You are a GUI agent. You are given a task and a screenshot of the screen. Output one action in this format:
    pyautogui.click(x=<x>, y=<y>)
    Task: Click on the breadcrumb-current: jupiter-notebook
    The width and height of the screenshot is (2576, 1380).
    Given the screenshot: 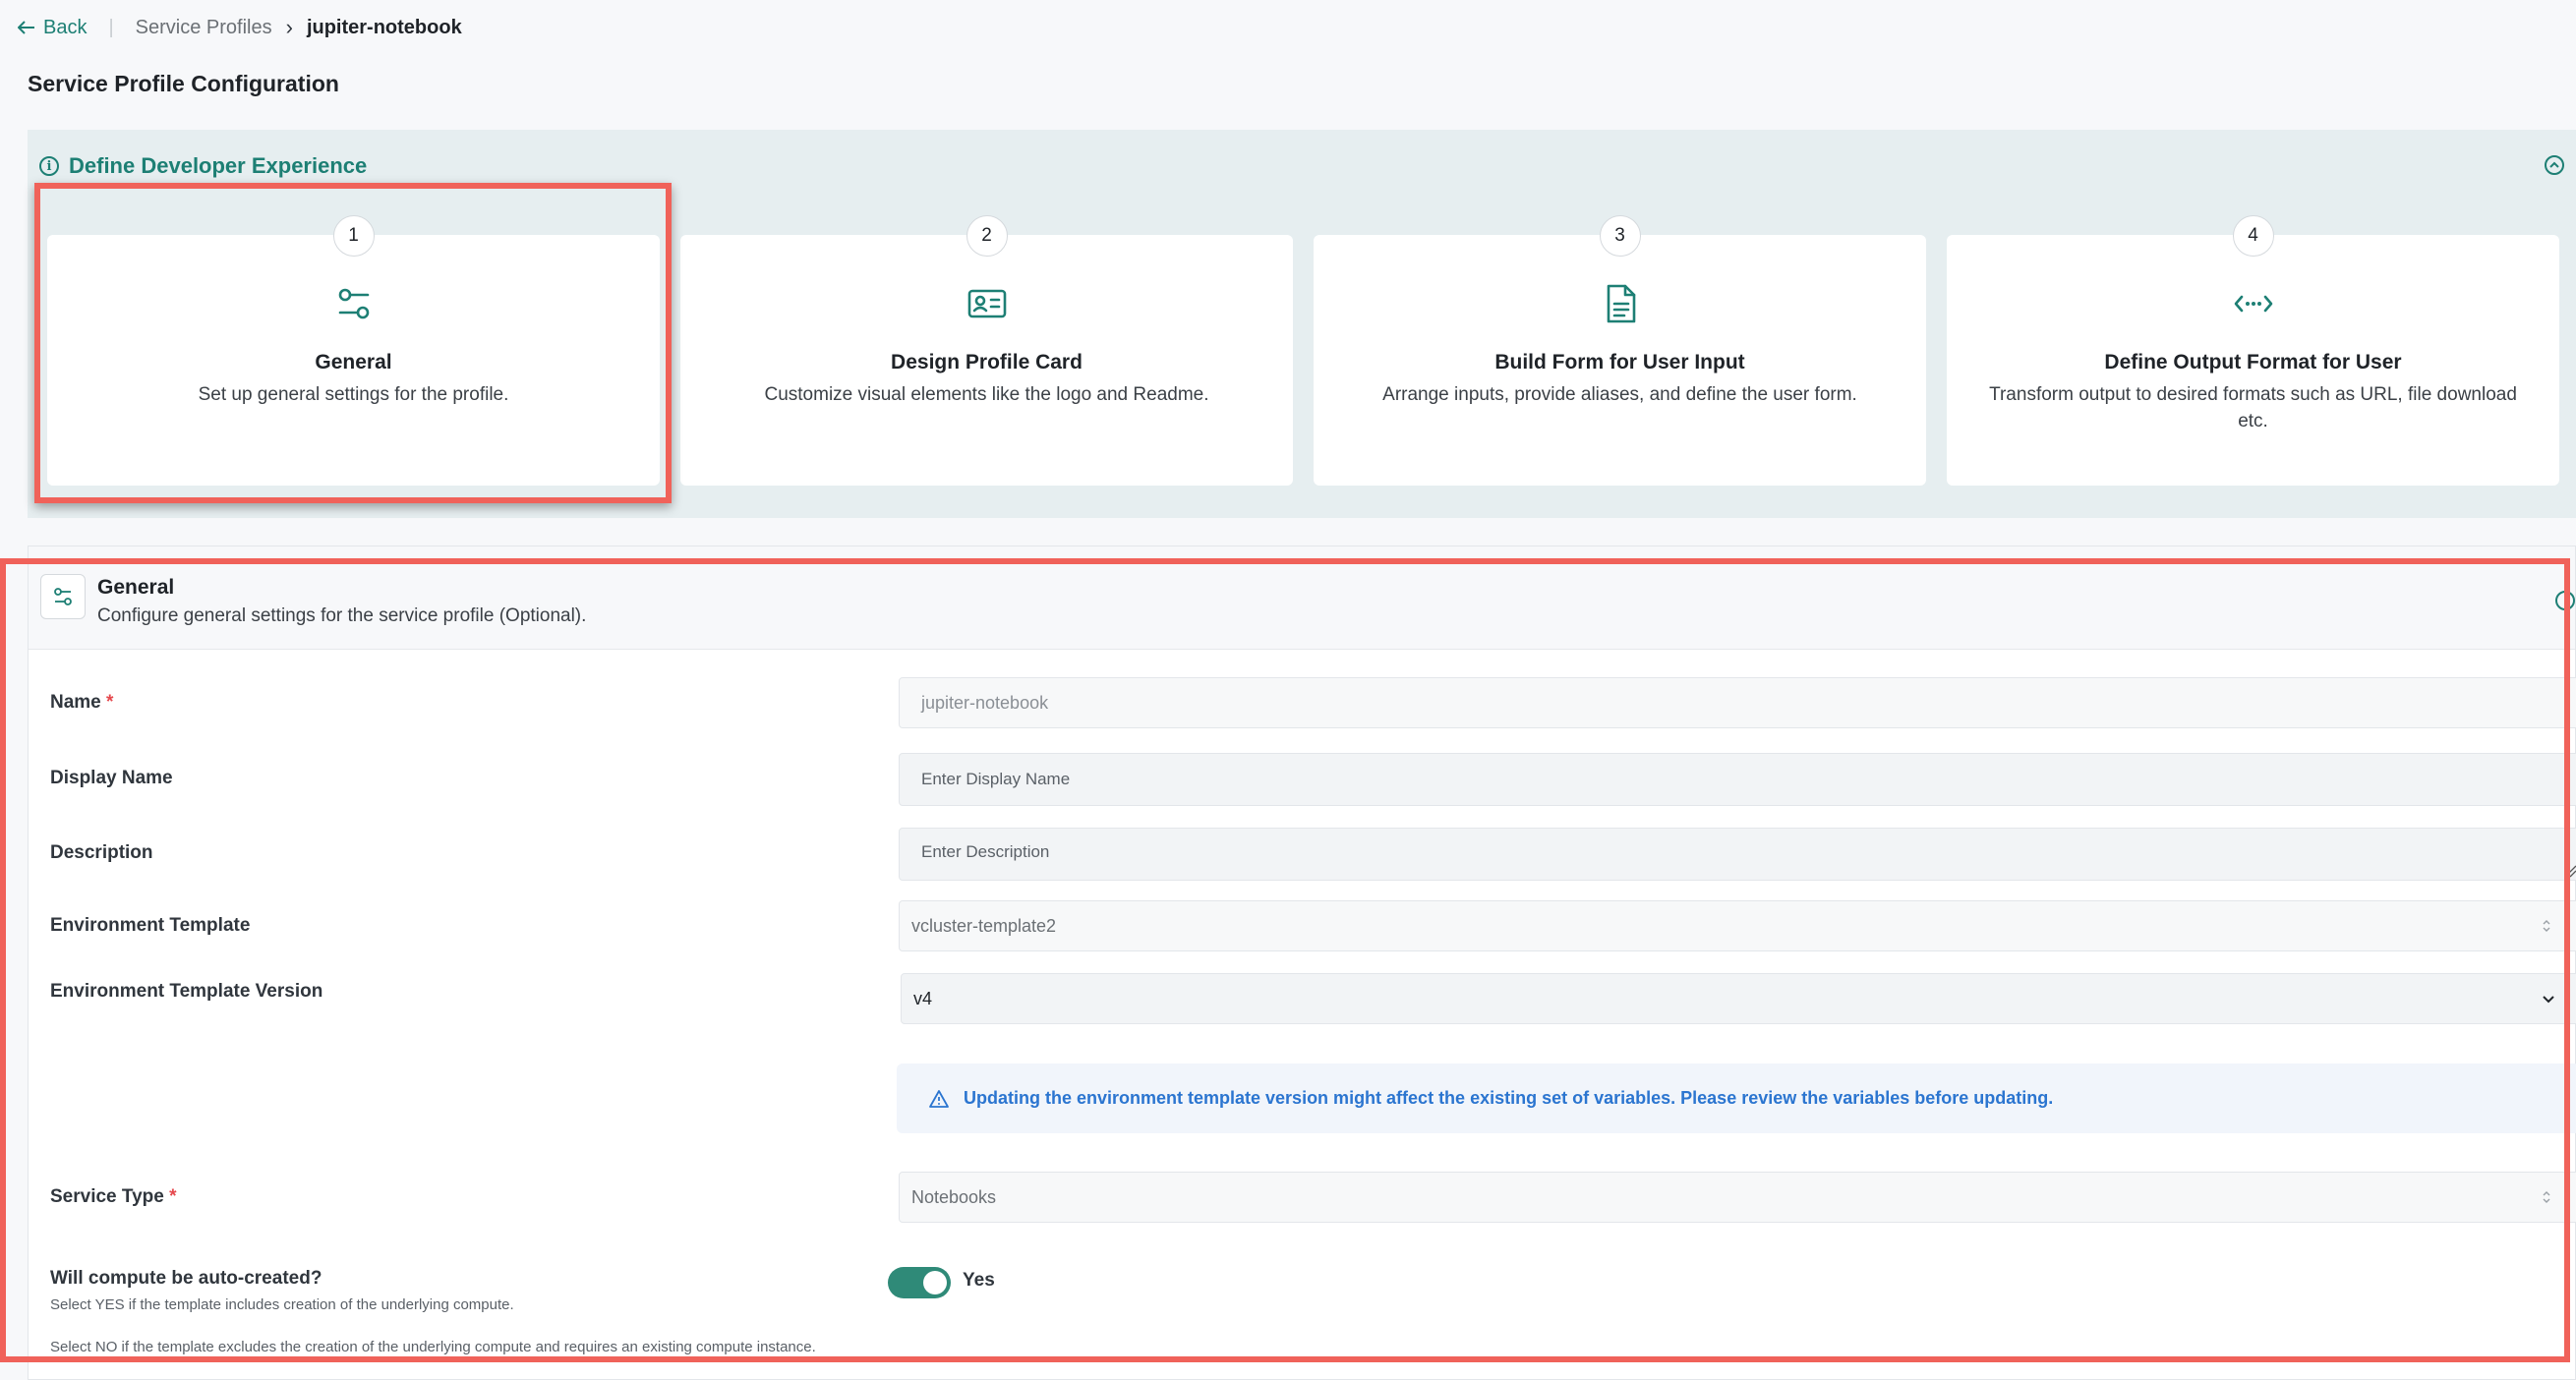 What is the action you would take?
    pyautogui.click(x=384, y=27)
    